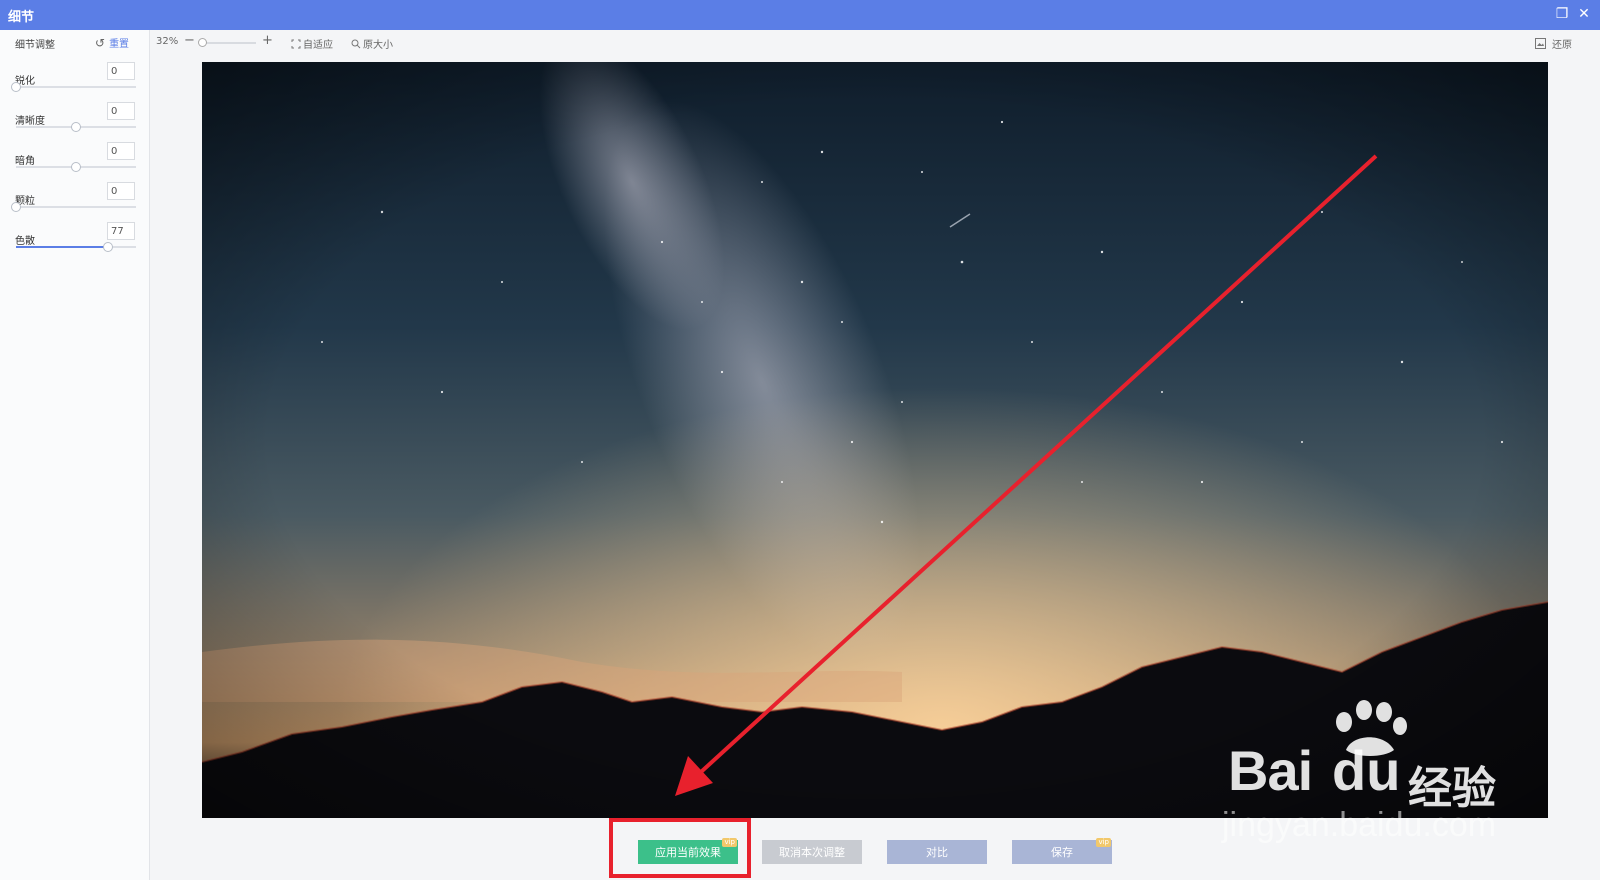 This screenshot has height=880, width=1600. I want to click on save-button: 保存 vip, so click(1062, 851).